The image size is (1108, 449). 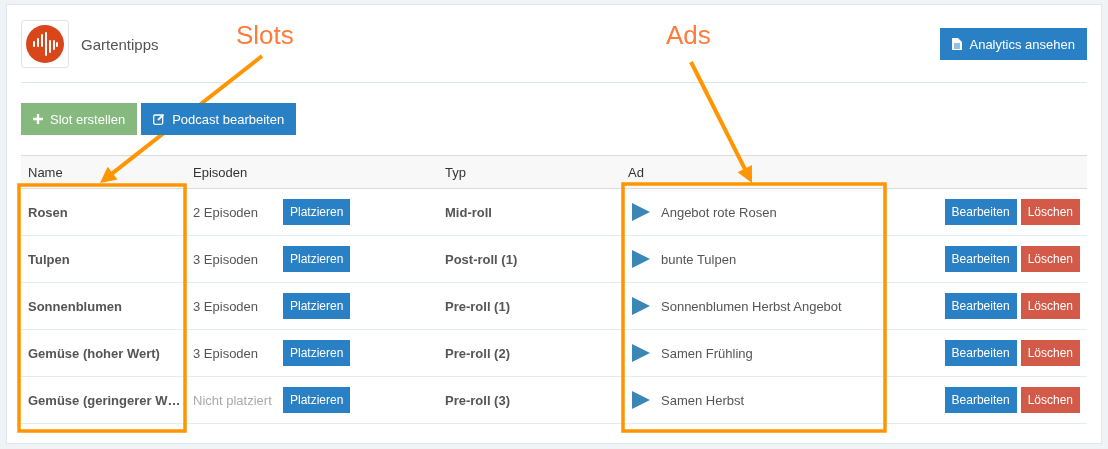 I want to click on slot-type: Pre-roll (2), so click(x=477, y=353).